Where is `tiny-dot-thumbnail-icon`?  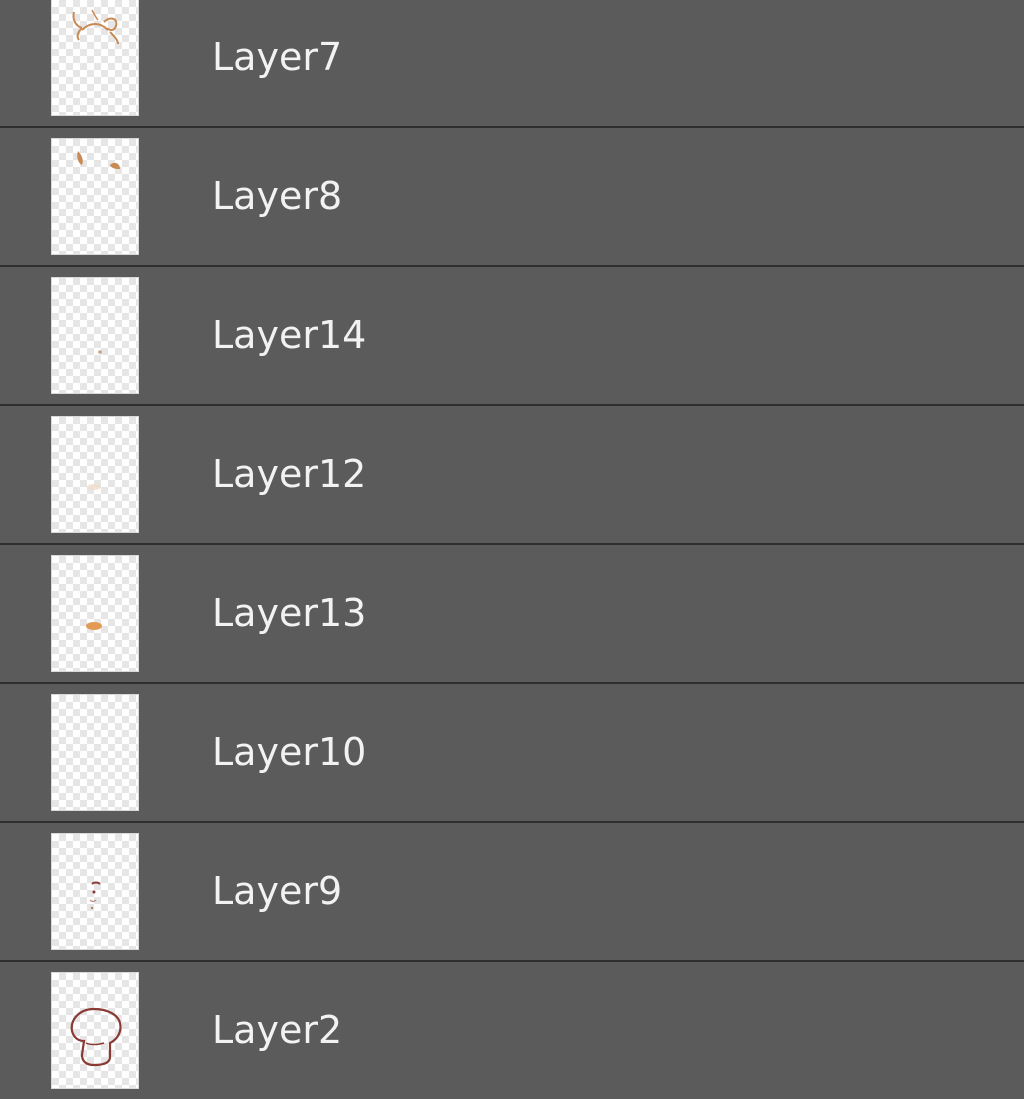
tiny-dot-thumbnail-icon is located at coordinates (100, 352).